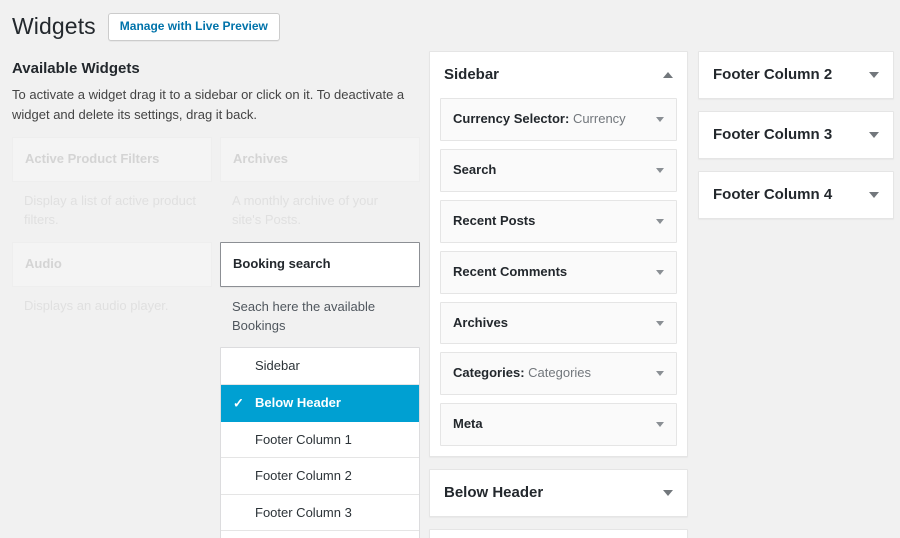 The height and width of the screenshot is (538, 900). What do you see at coordinates (494, 493) in the screenshot?
I see `sidebar-panel-title: Below Header` at bounding box center [494, 493].